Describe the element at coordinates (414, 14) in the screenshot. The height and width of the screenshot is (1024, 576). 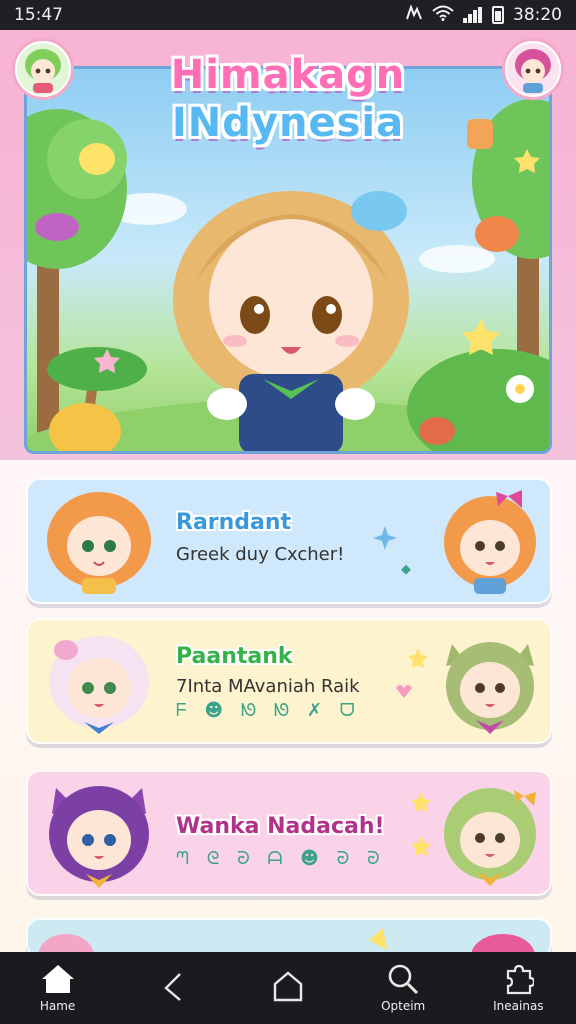
I see `notification-icon` at that location.